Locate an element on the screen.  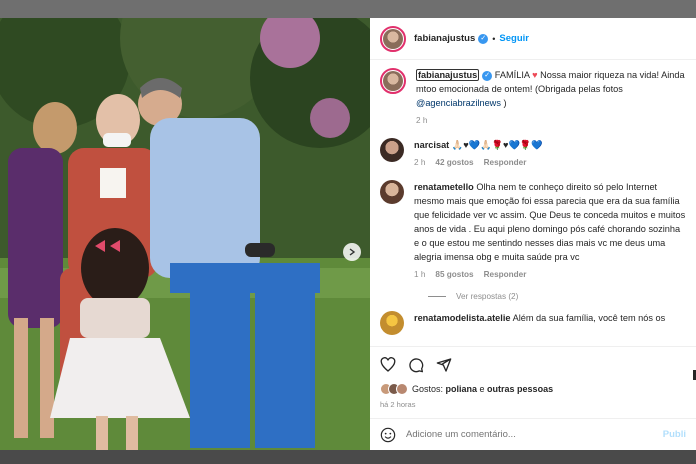
likes-mid: e is located at coordinates (482, 389).